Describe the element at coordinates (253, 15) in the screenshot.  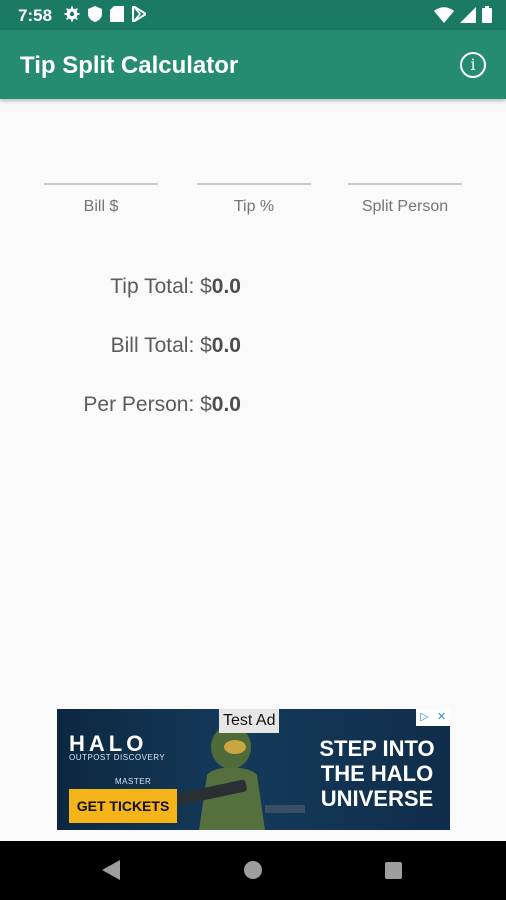
I see `status-bar: 7:58` at that location.